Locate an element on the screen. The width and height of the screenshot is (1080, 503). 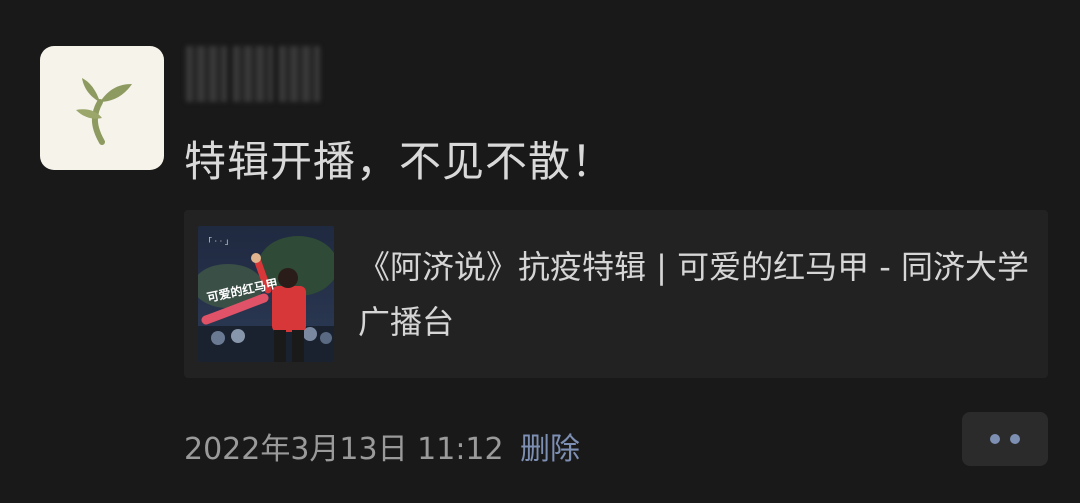
more-actions-button is located at coordinates (1005, 439).